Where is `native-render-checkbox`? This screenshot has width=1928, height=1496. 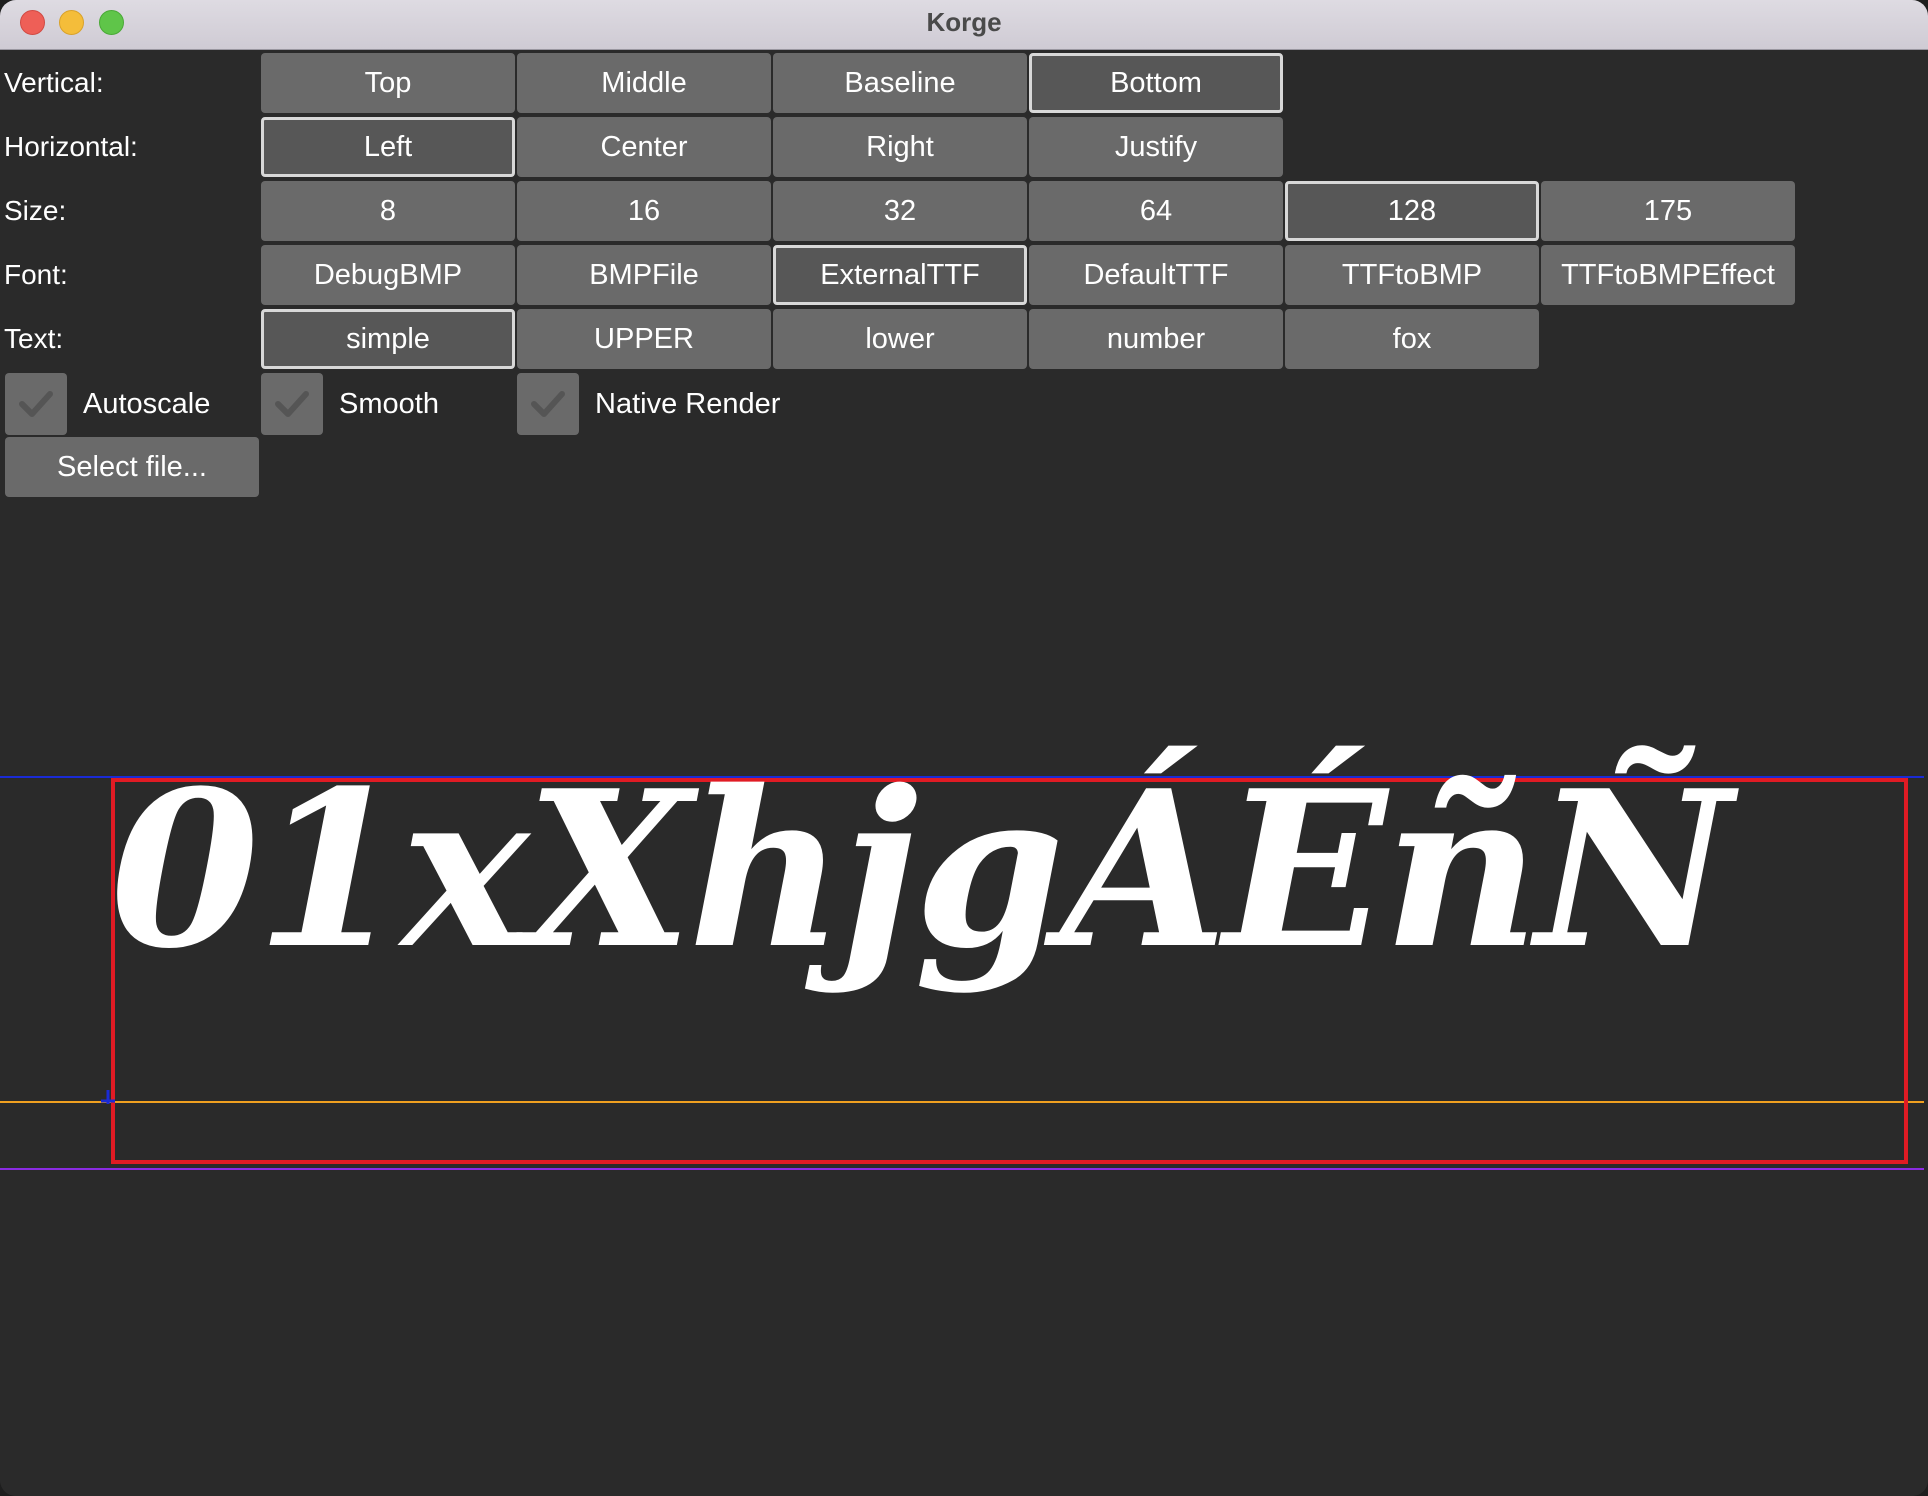
native-render-checkbox is located at coordinates (548, 404).